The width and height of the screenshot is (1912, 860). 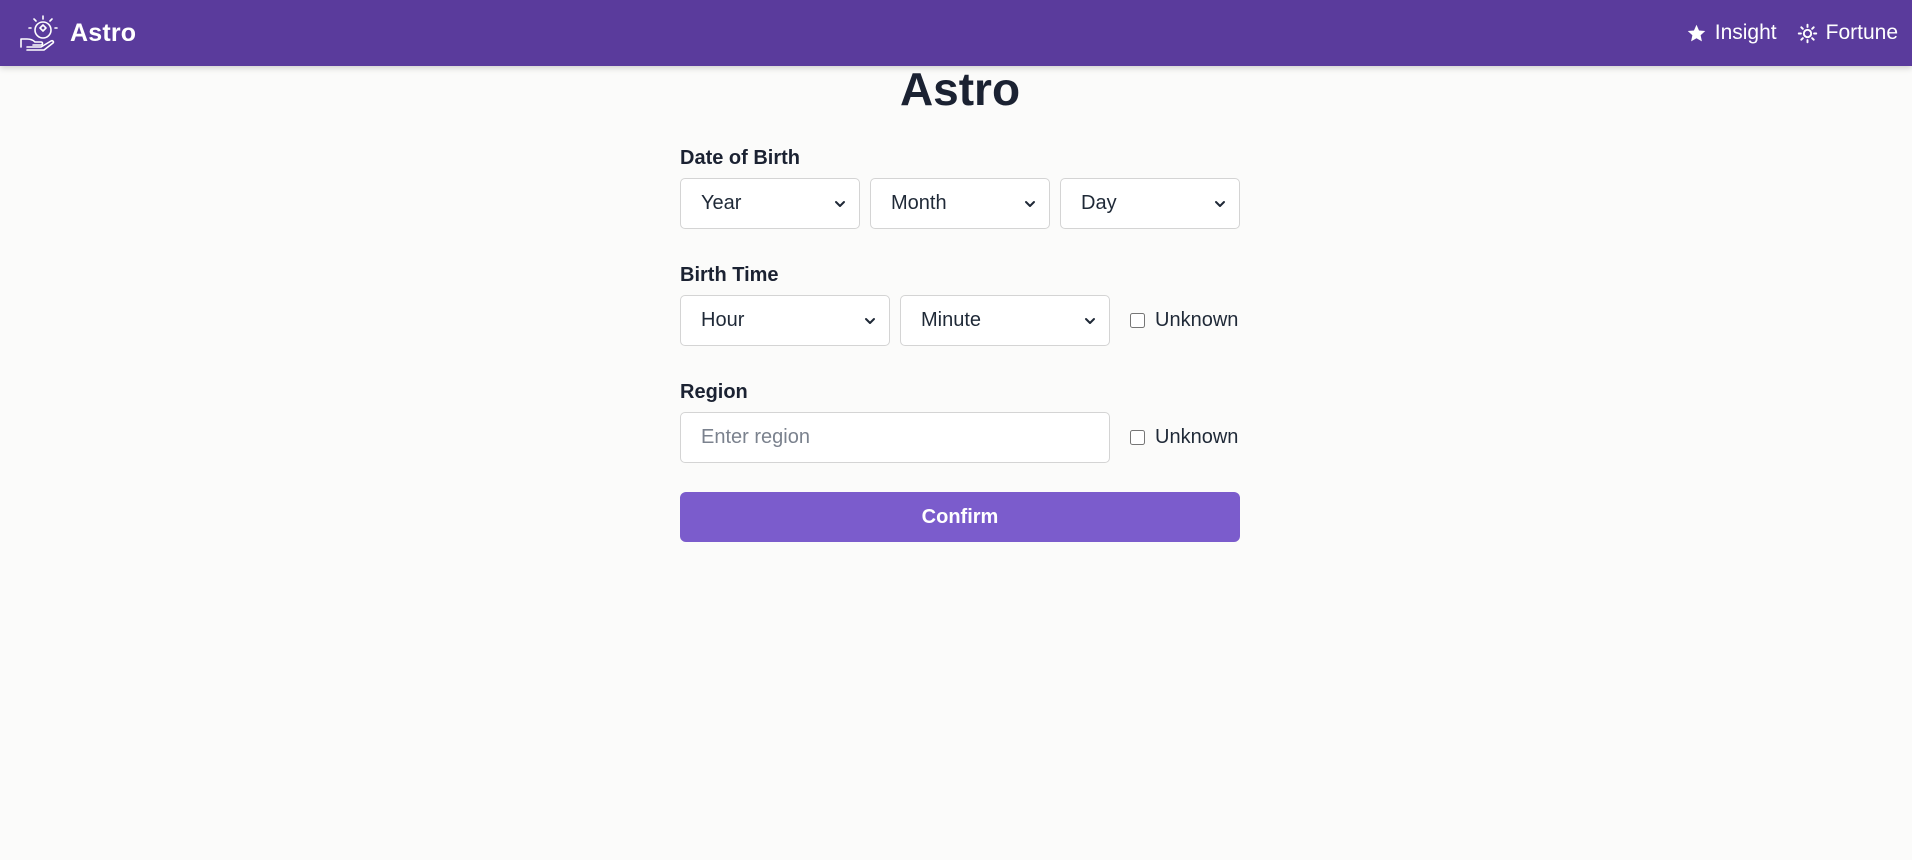 What do you see at coordinates (1137, 437) in the screenshot?
I see `region-unknown-checkbox-input` at bounding box center [1137, 437].